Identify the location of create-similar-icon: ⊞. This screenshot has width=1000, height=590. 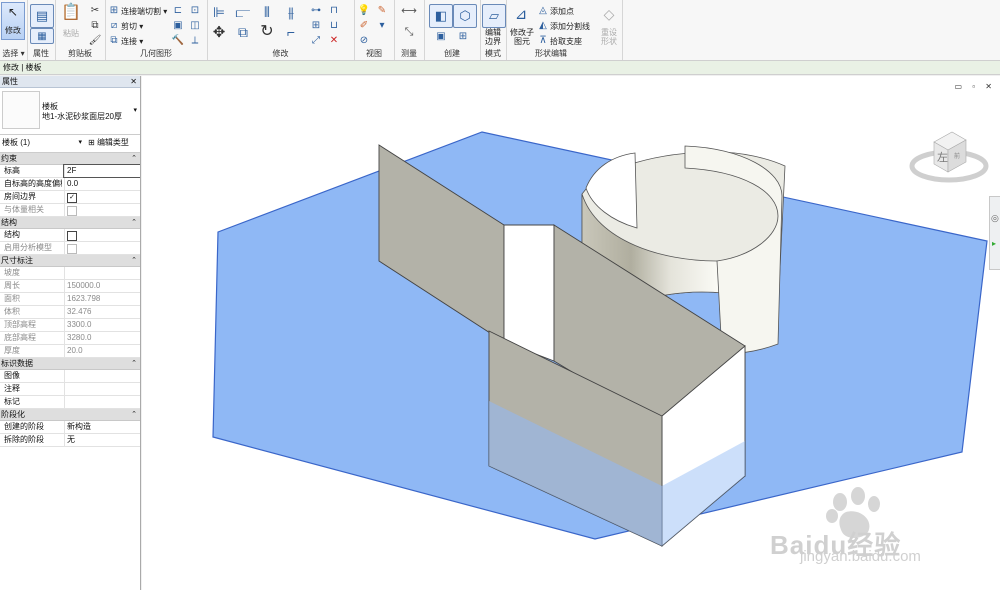
(463, 37).